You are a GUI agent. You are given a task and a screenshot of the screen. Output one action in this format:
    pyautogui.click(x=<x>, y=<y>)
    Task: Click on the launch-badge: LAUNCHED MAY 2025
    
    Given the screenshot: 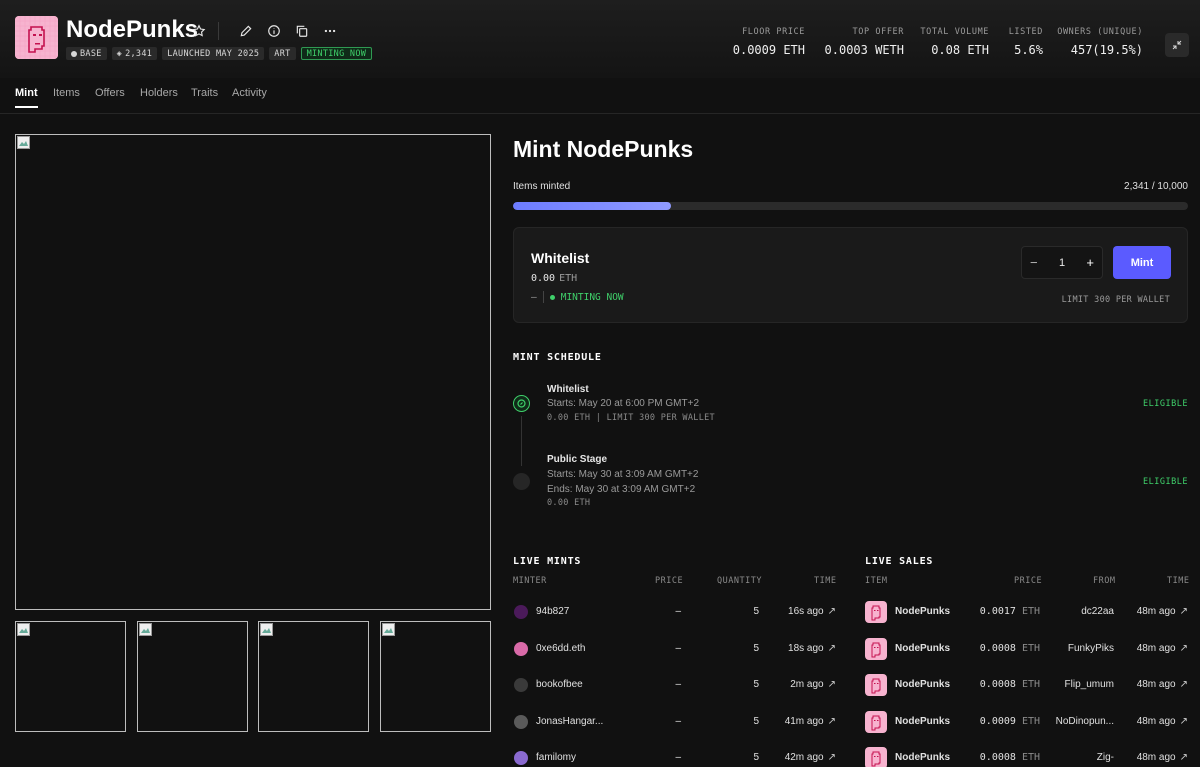 What is the action you would take?
    pyautogui.click(x=213, y=53)
    